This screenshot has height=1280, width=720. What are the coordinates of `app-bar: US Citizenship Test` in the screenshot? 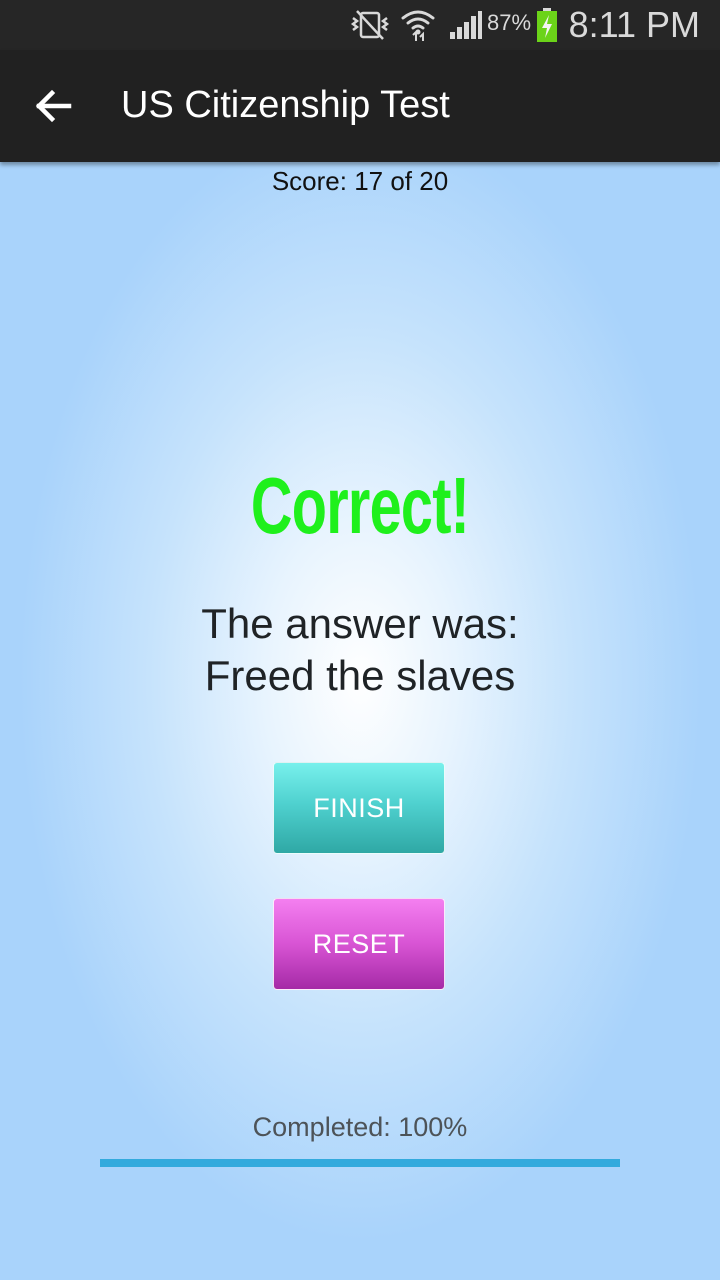 It's located at (360, 106).